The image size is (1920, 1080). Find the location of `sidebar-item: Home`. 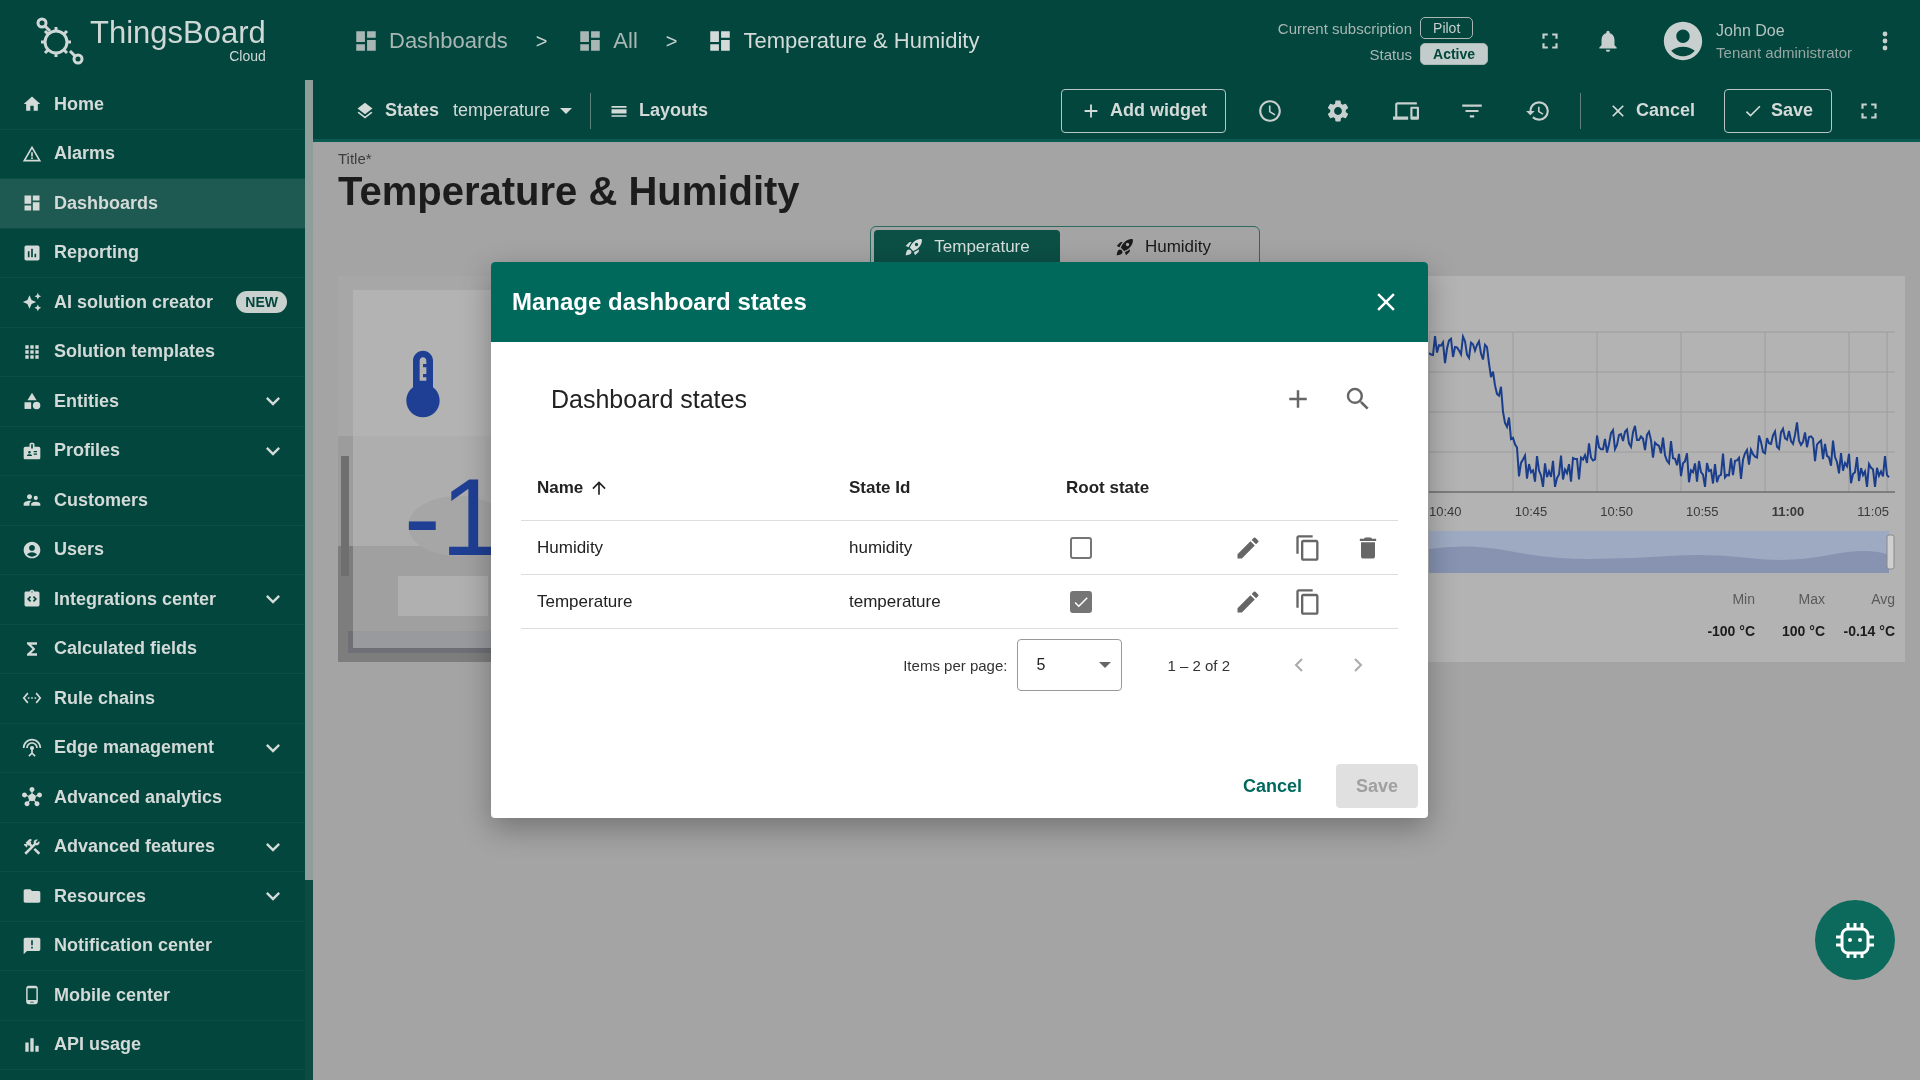

sidebar-item: Home is located at coordinates (152, 105).